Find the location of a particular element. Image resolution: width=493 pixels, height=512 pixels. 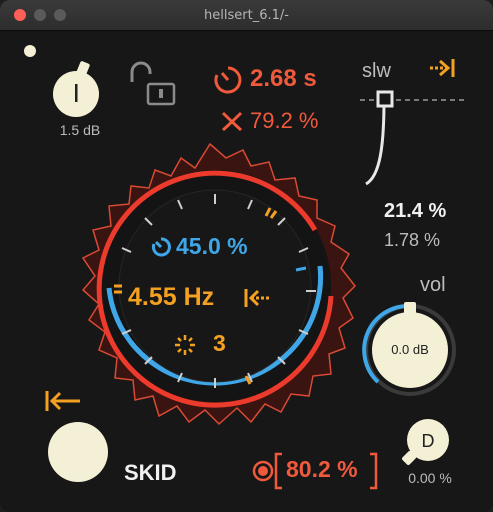

ring-percent: 45.0 % is located at coordinates (212, 246).